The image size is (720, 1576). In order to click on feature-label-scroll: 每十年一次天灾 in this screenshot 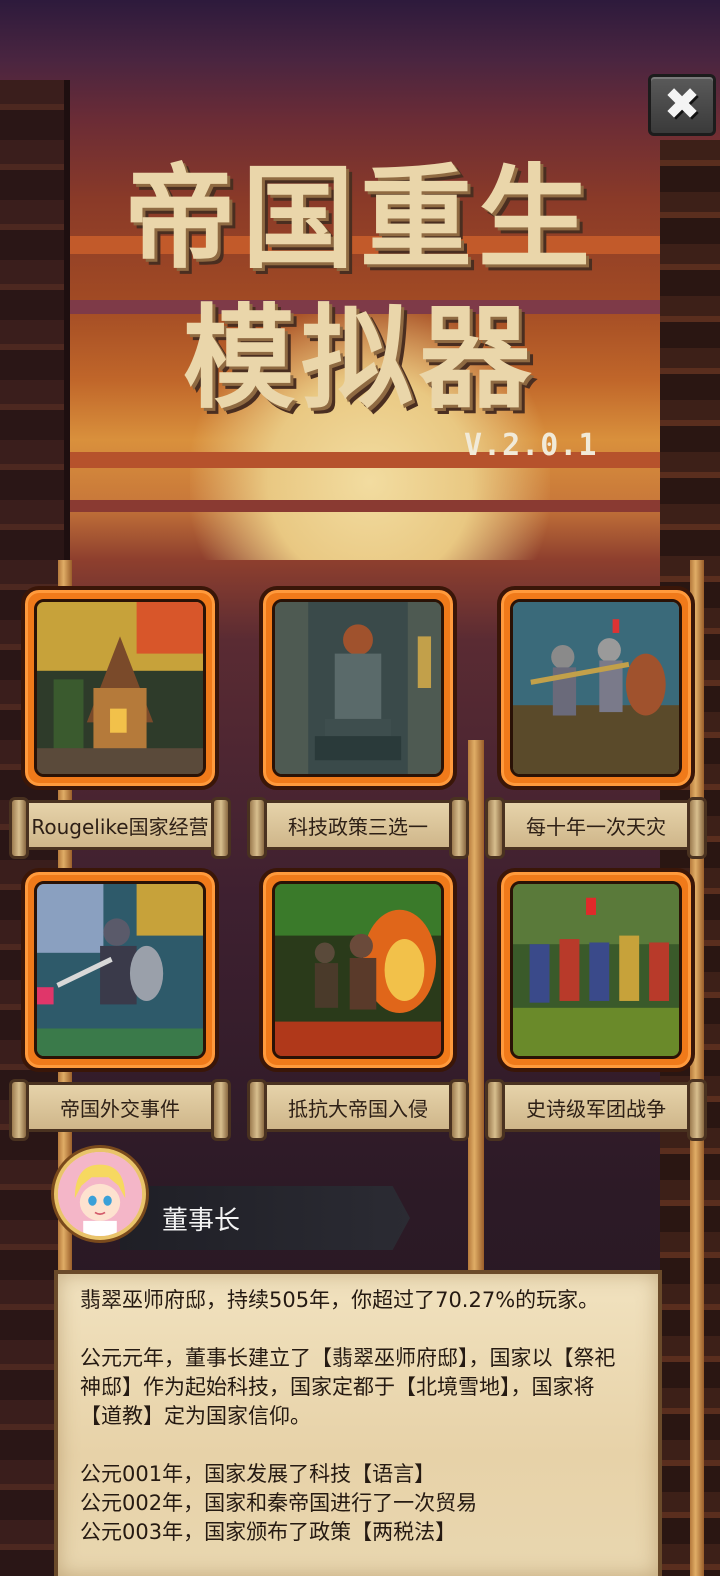, I will do `click(596, 828)`.